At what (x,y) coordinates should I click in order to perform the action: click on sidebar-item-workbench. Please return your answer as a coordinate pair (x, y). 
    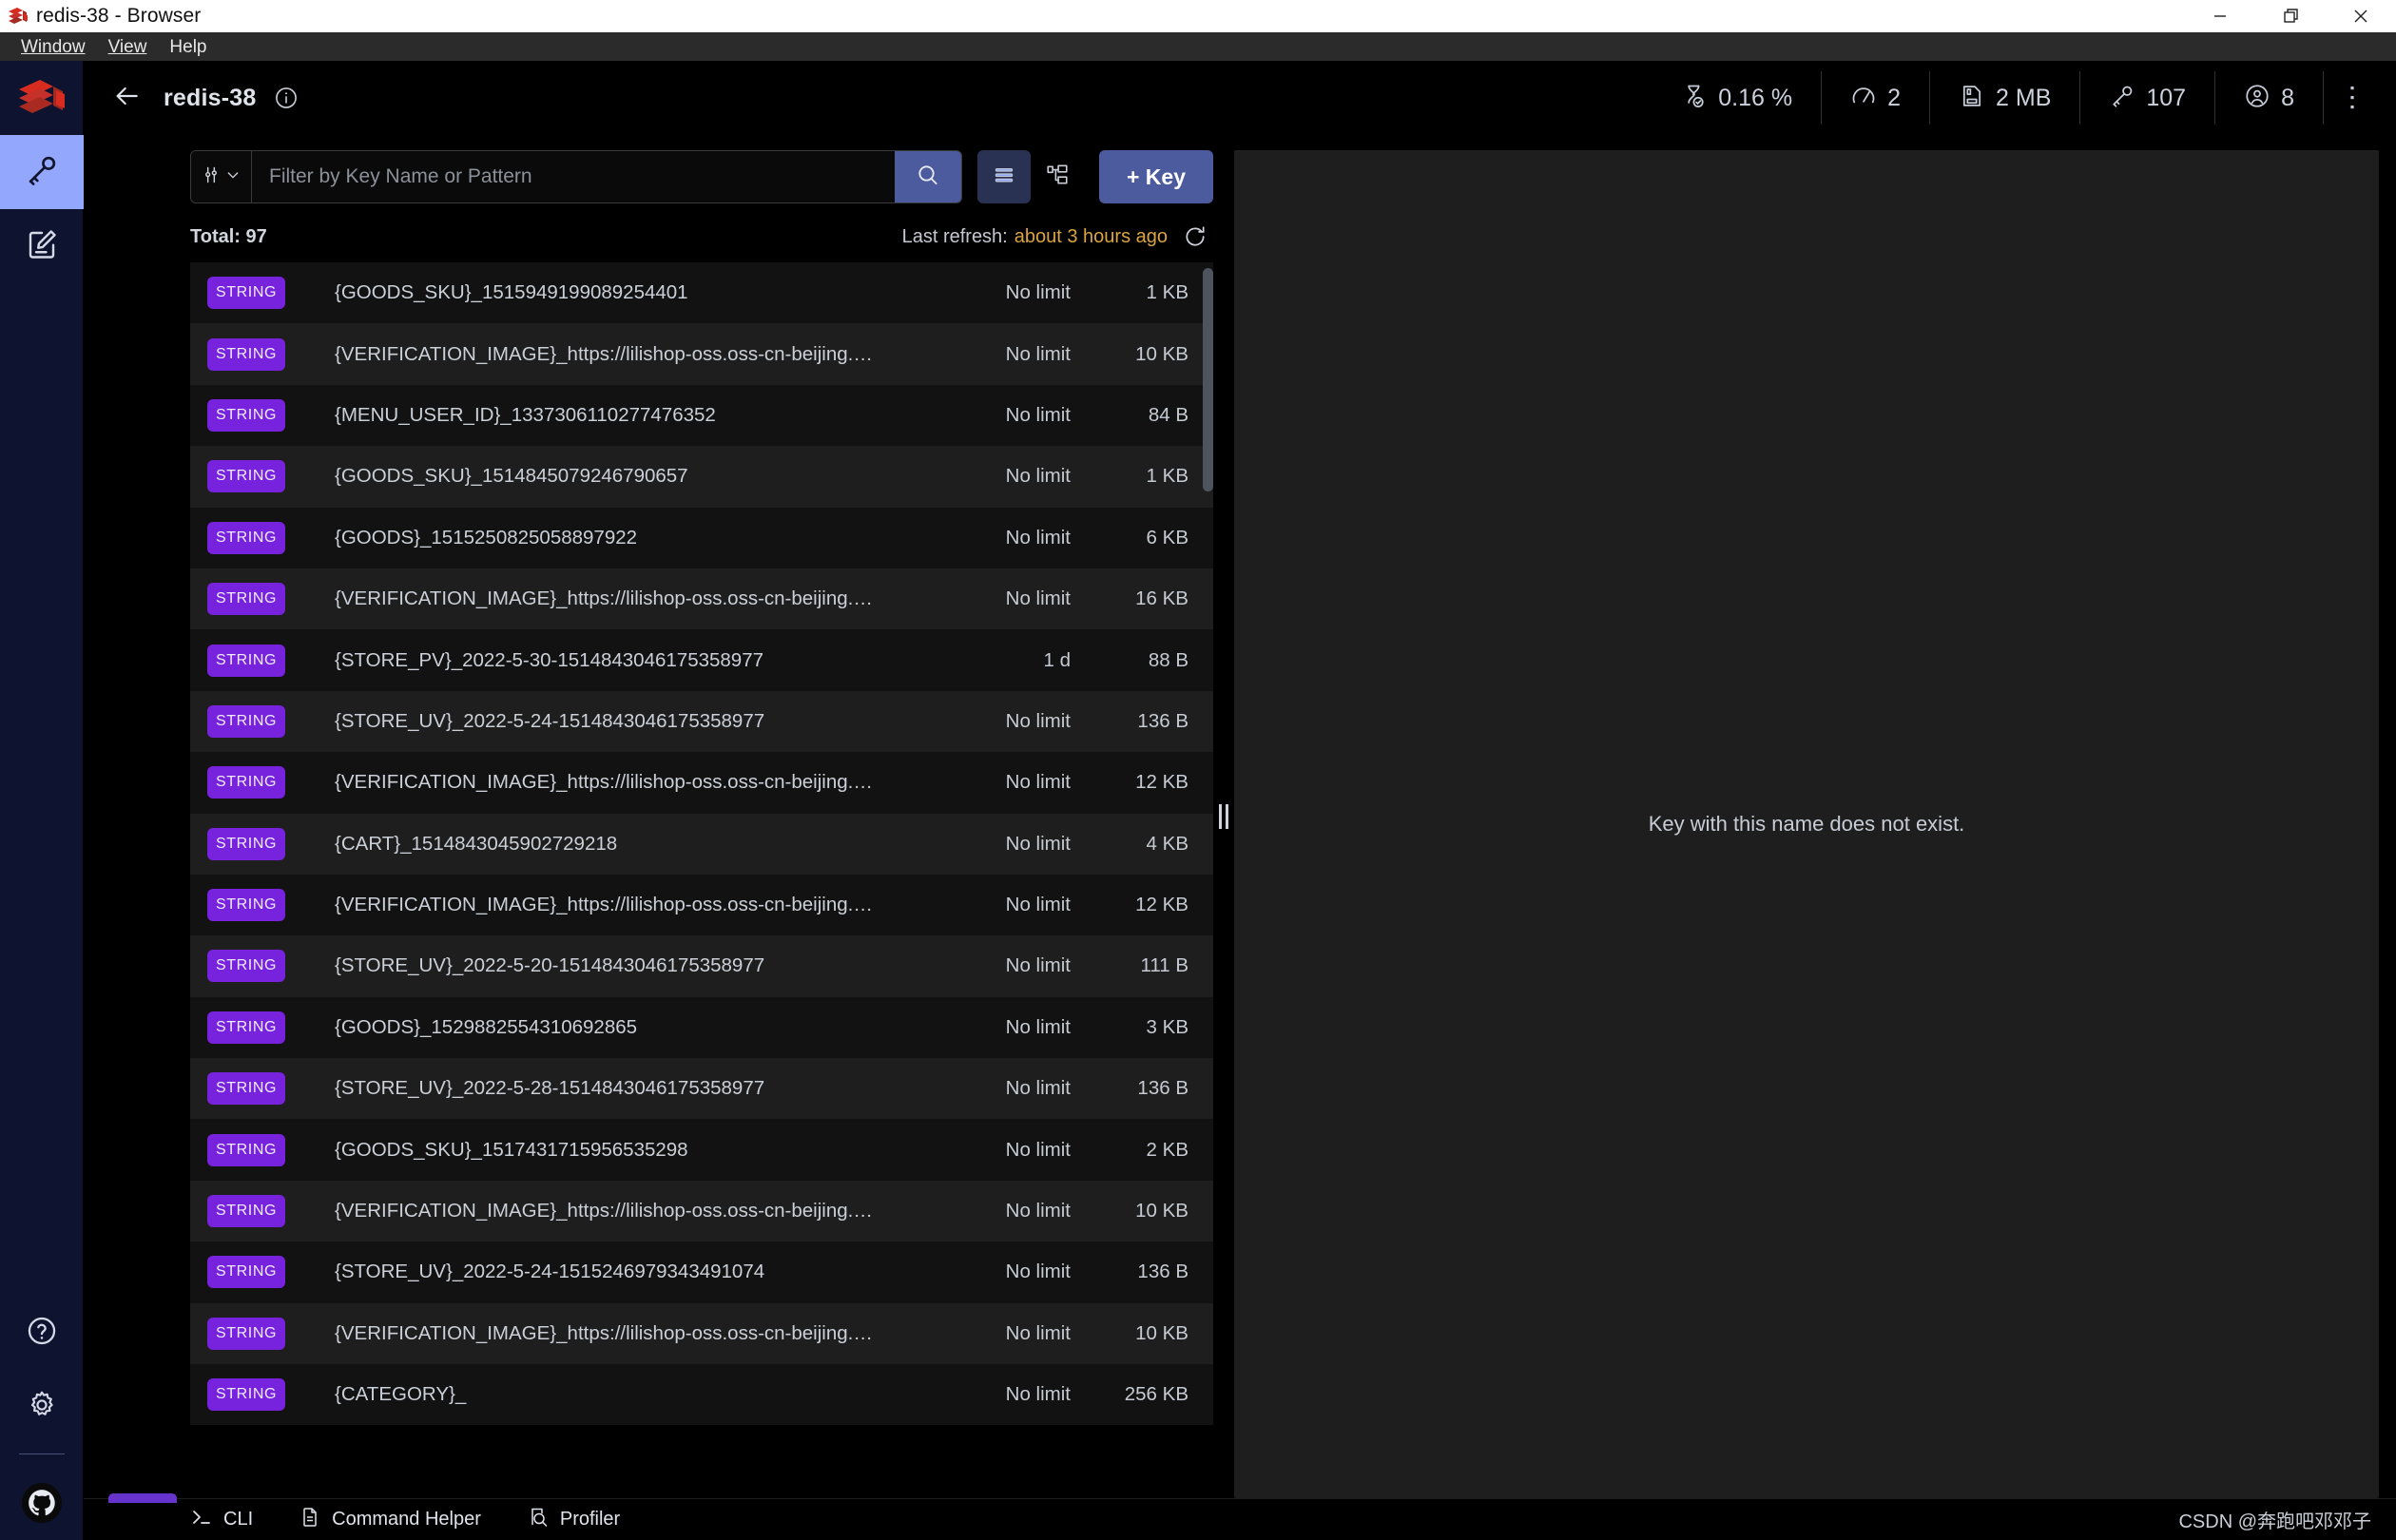
    Looking at the image, I should click on (42, 246).